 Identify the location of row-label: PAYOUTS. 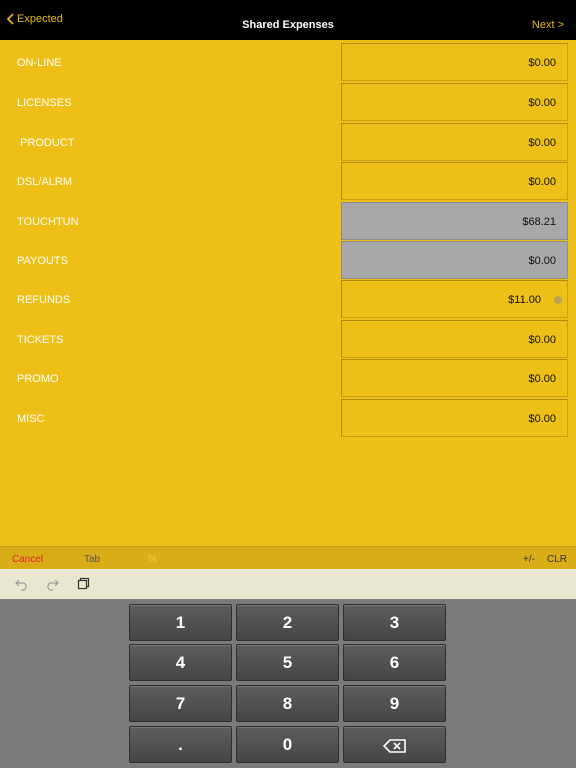
(42, 261).